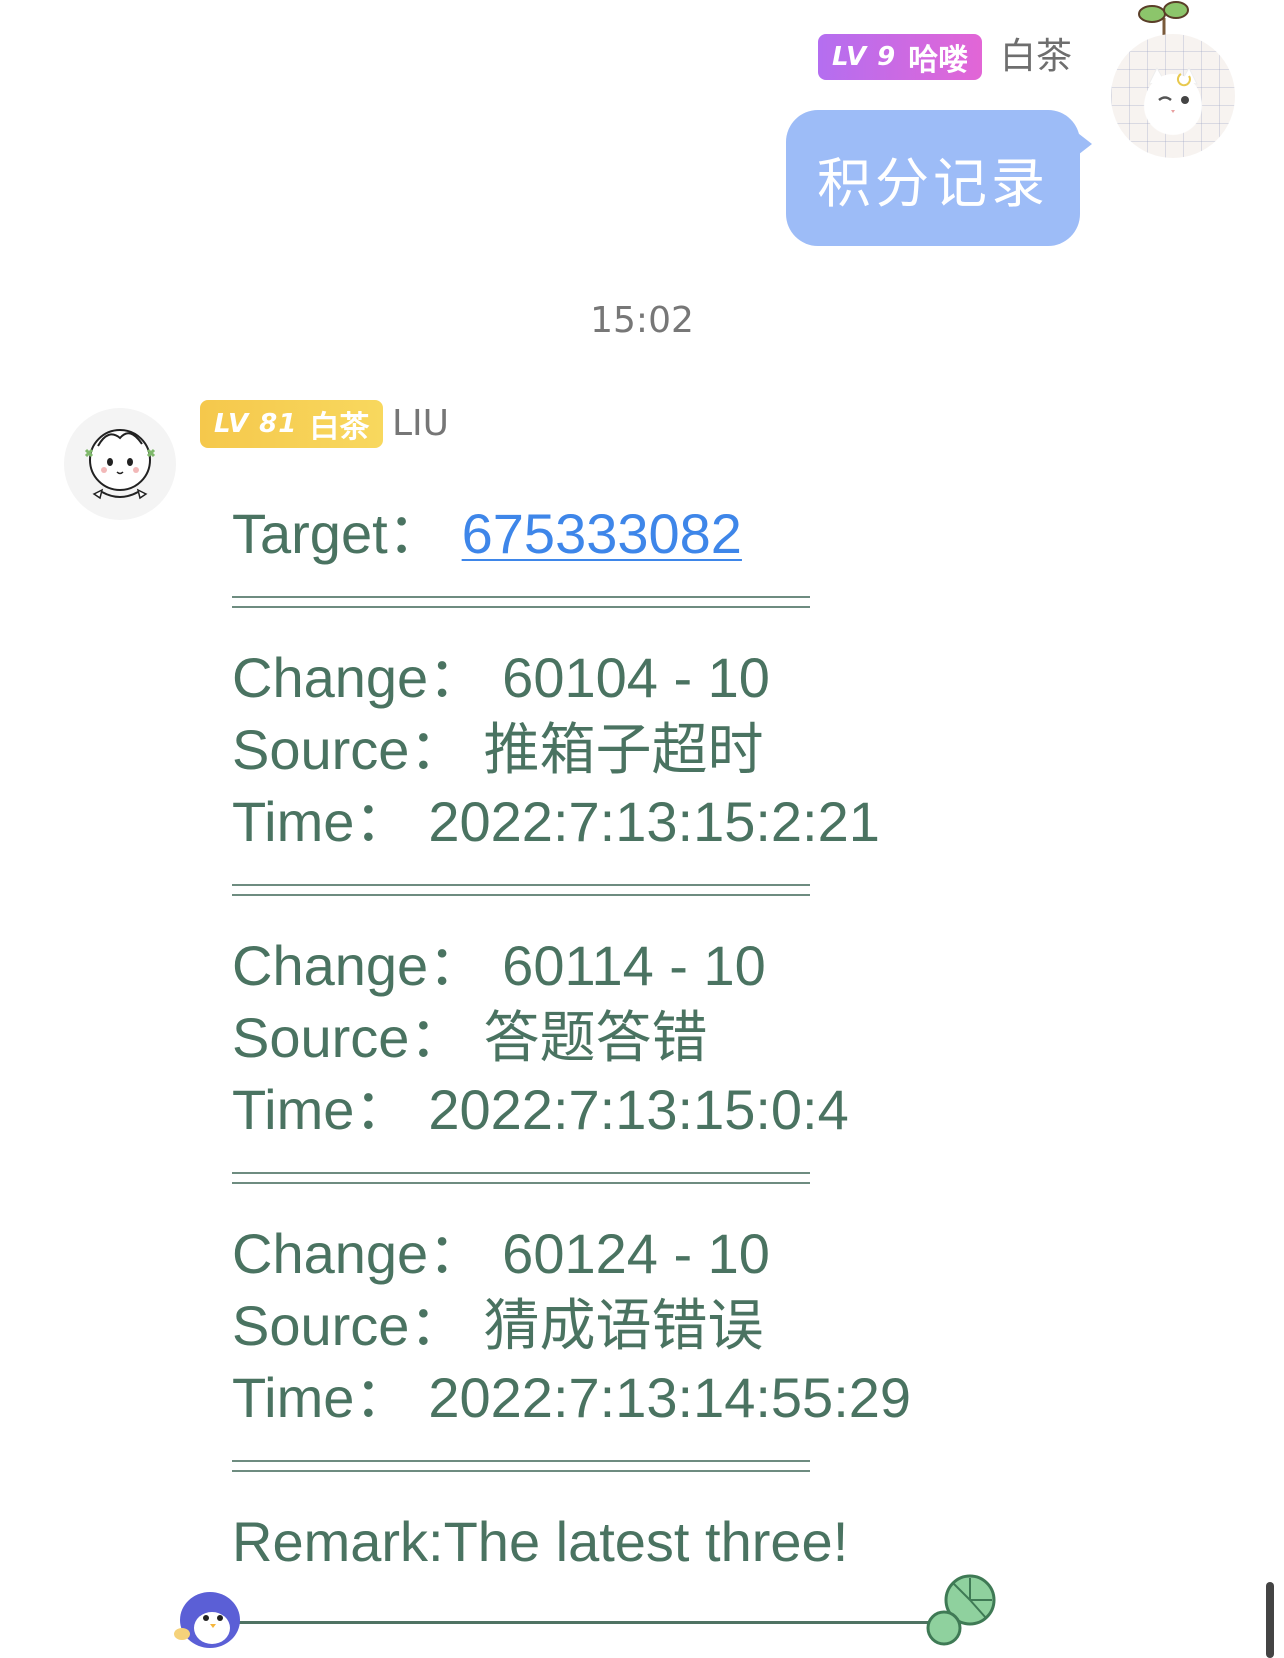  What do you see at coordinates (634, 965) in the screenshot?
I see `change-value: 60114 - 10` at bounding box center [634, 965].